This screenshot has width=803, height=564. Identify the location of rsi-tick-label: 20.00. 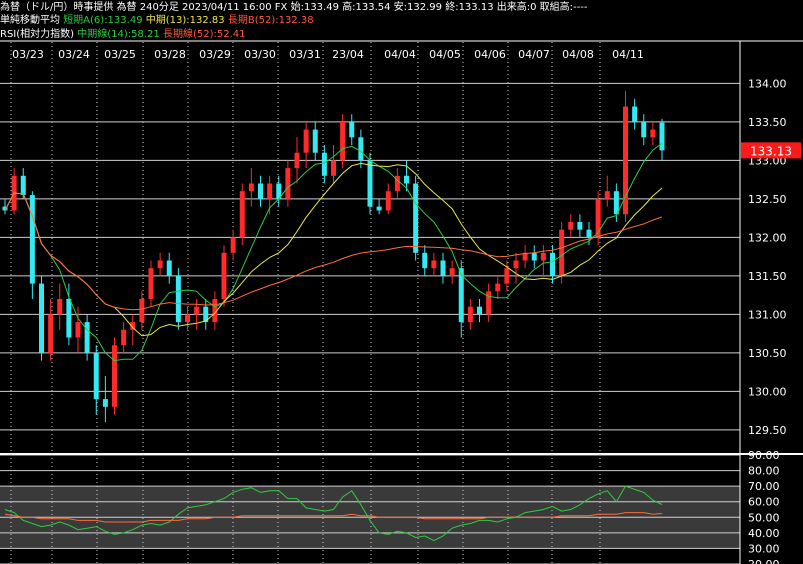
(764, 561).